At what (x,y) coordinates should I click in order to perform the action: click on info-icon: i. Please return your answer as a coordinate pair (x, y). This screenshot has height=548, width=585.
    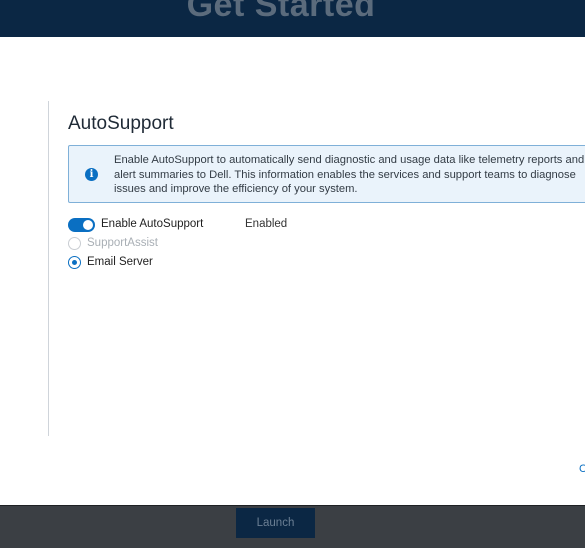
    Looking at the image, I should click on (91, 174).